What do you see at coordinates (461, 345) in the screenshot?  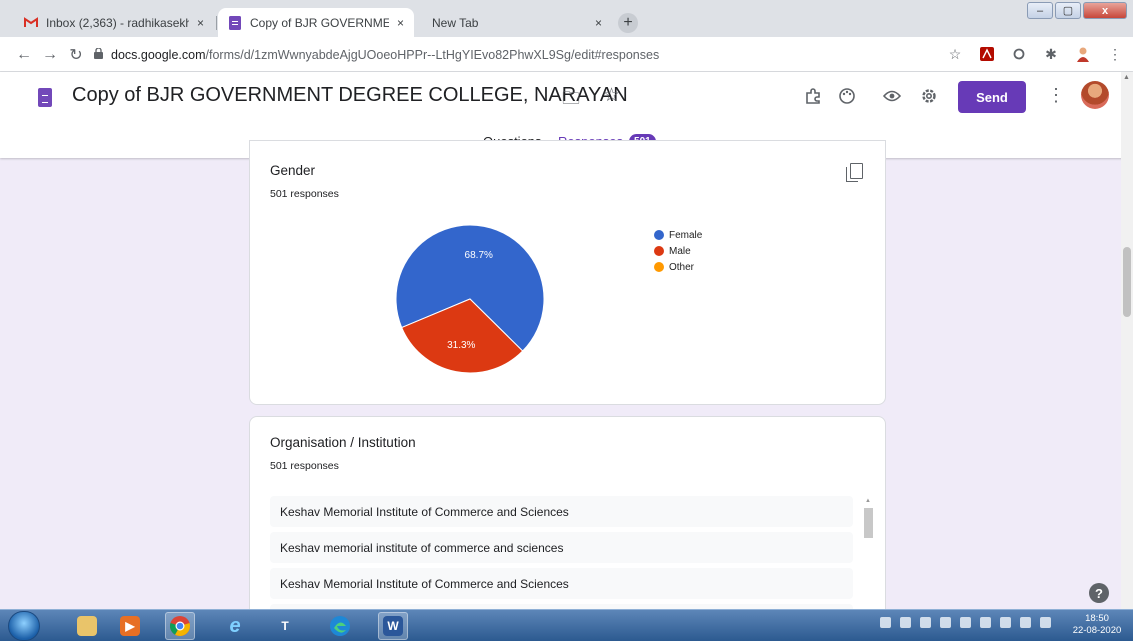 I see `pie-data-label: 31.3%` at bounding box center [461, 345].